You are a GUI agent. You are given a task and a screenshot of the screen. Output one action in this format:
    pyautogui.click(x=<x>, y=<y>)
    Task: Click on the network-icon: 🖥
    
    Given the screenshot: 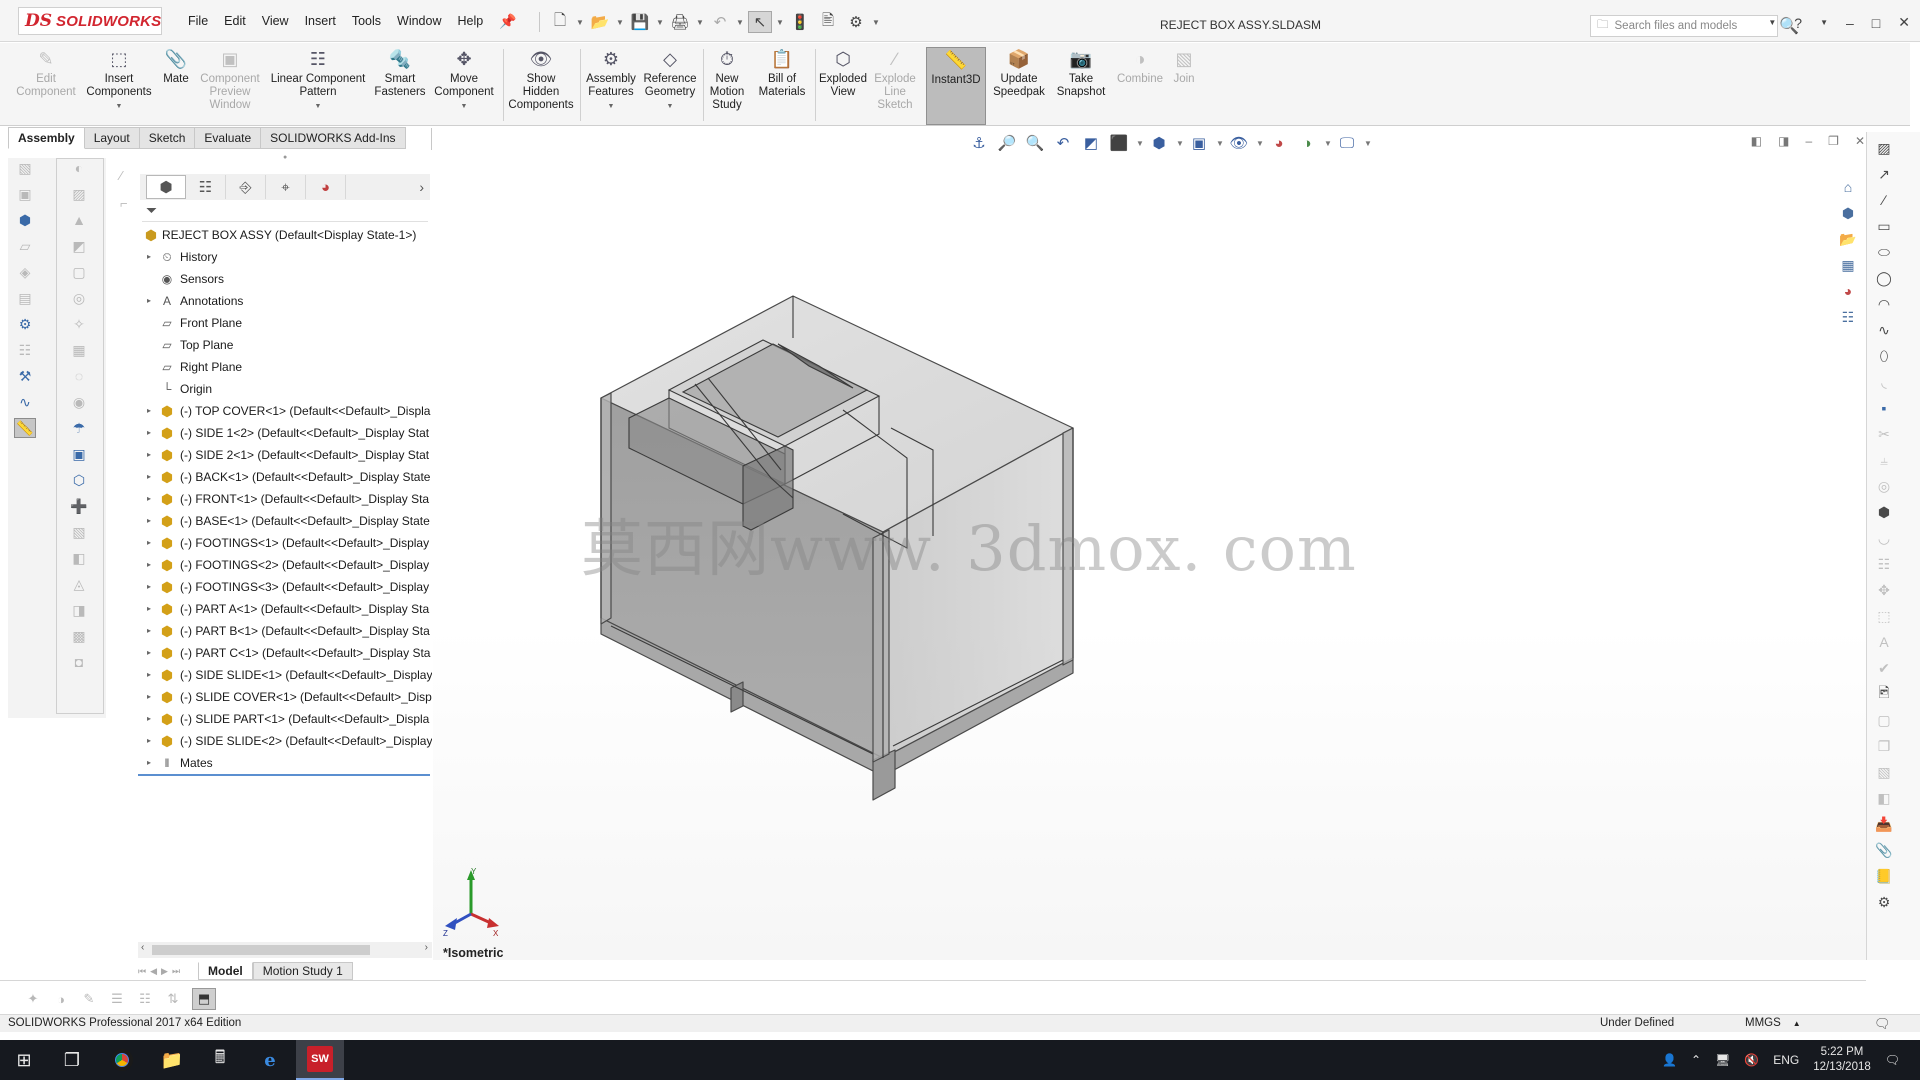 What is the action you would take?
    pyautogui.click(x=1722, y=1060)
    